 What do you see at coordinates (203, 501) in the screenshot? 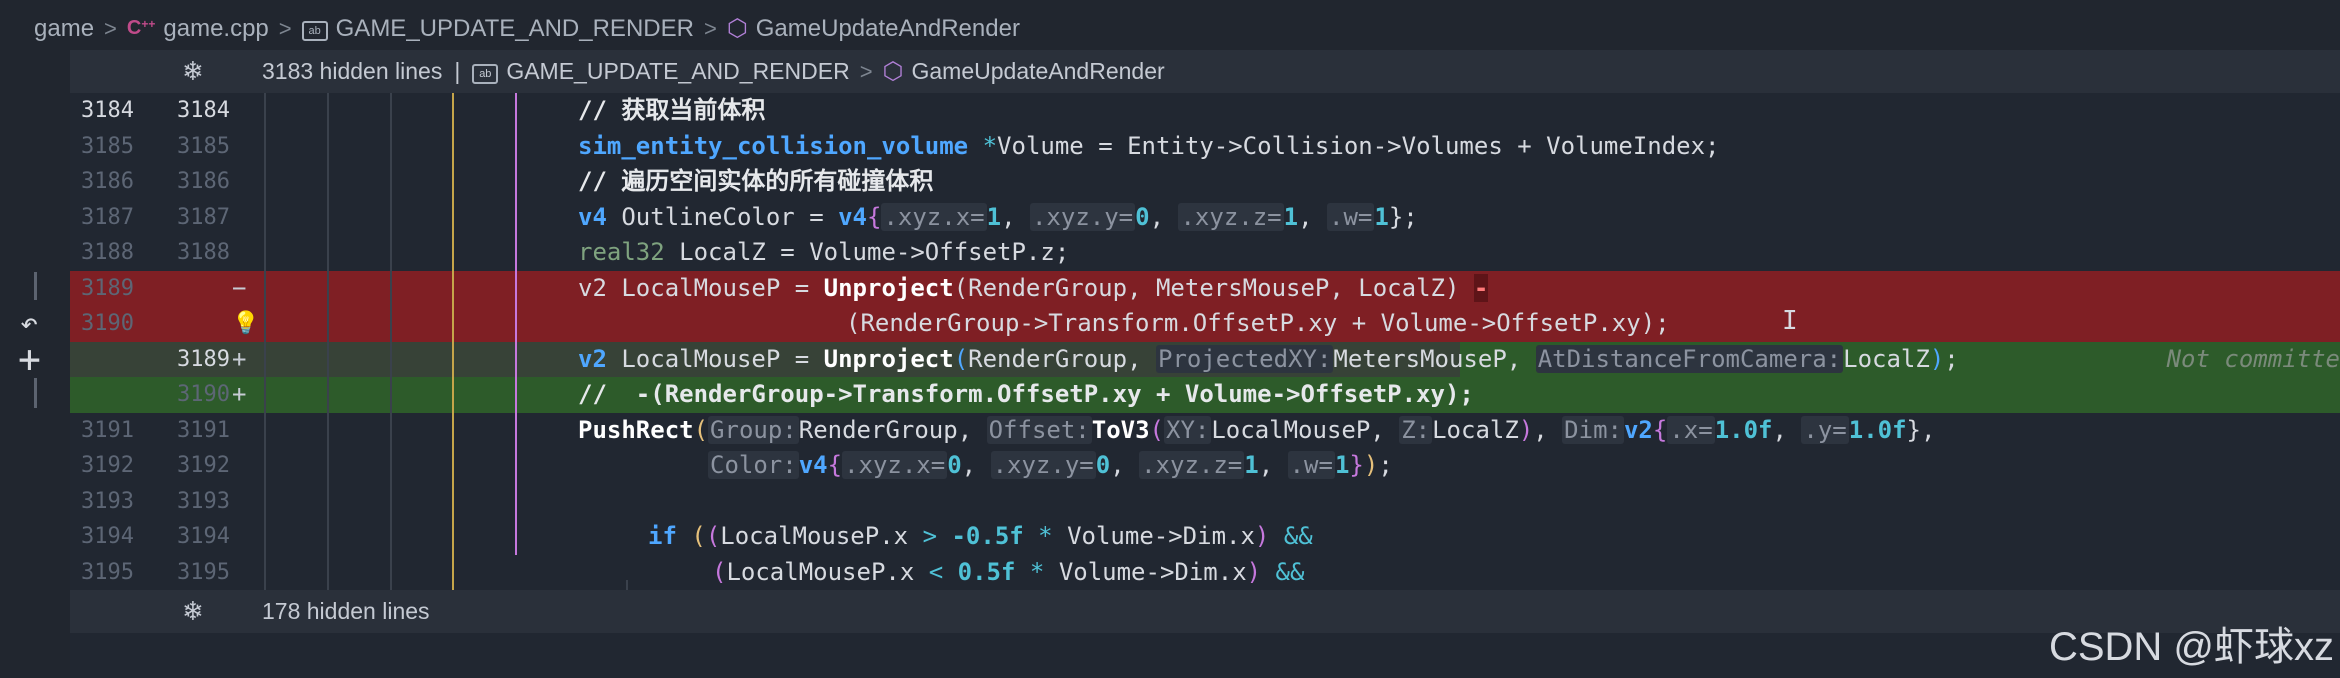
I see `line-number-modified: 3193` at bounding box center [203, 501].